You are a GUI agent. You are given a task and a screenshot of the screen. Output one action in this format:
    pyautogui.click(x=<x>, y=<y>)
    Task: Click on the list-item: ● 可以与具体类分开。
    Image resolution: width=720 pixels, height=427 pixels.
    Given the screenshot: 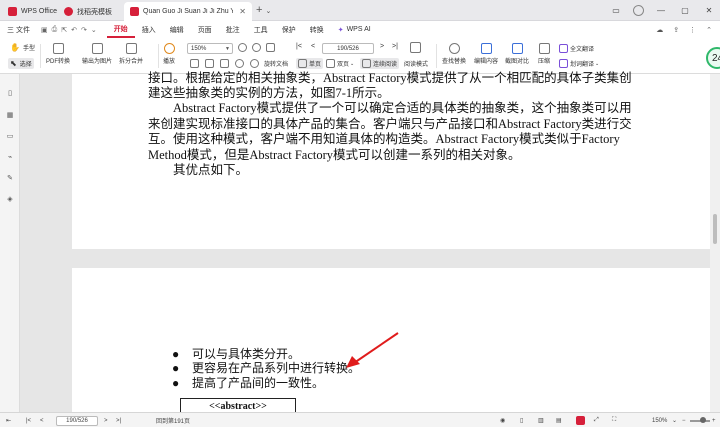 What is the action you would take?
    pyautogui.click(x=236, y=354)
    